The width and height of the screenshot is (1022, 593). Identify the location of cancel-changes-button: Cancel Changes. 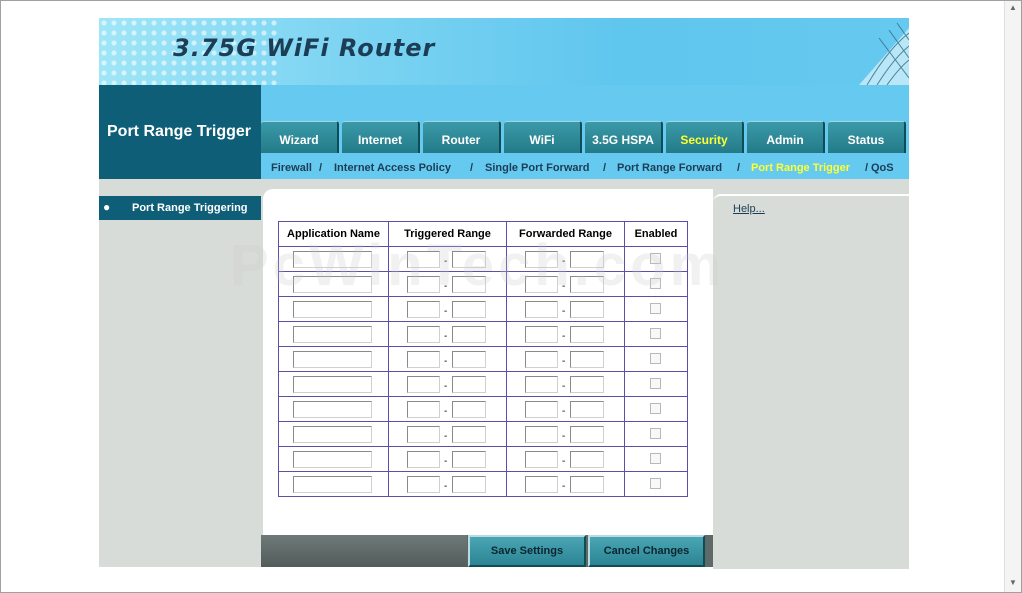
(646, 551).